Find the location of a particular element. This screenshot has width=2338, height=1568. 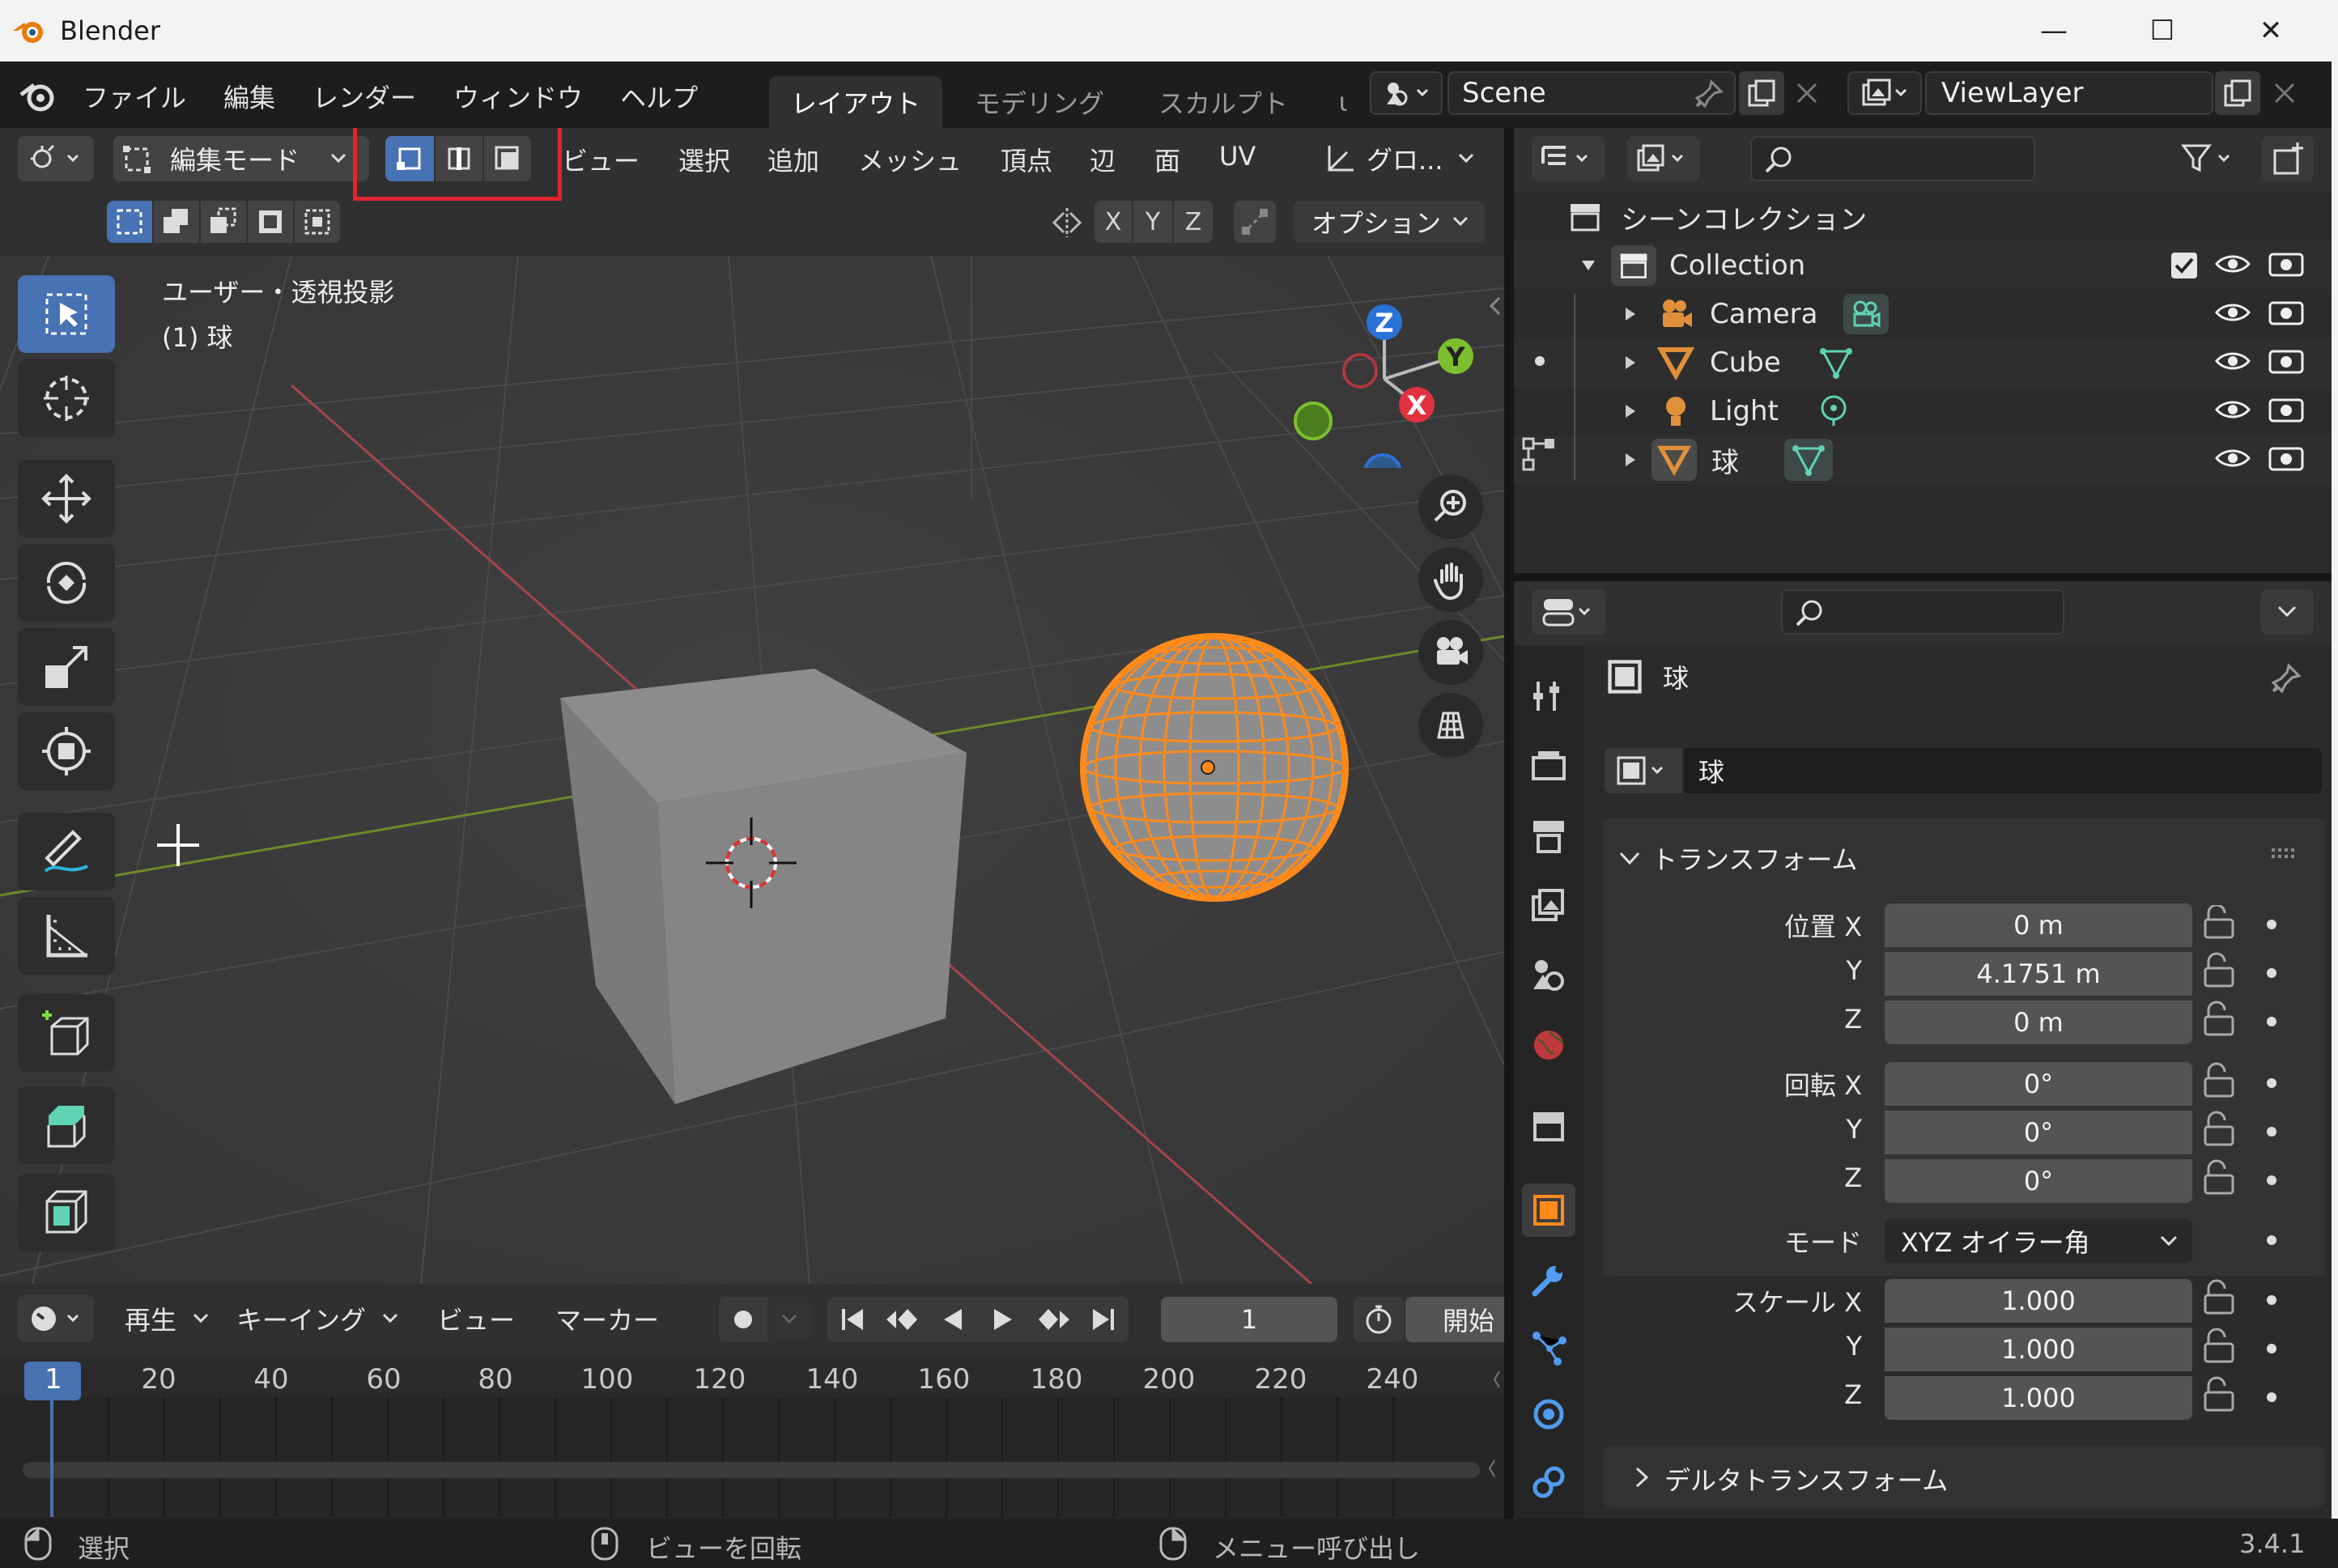

tool-move is located at coordinates (66, 499).